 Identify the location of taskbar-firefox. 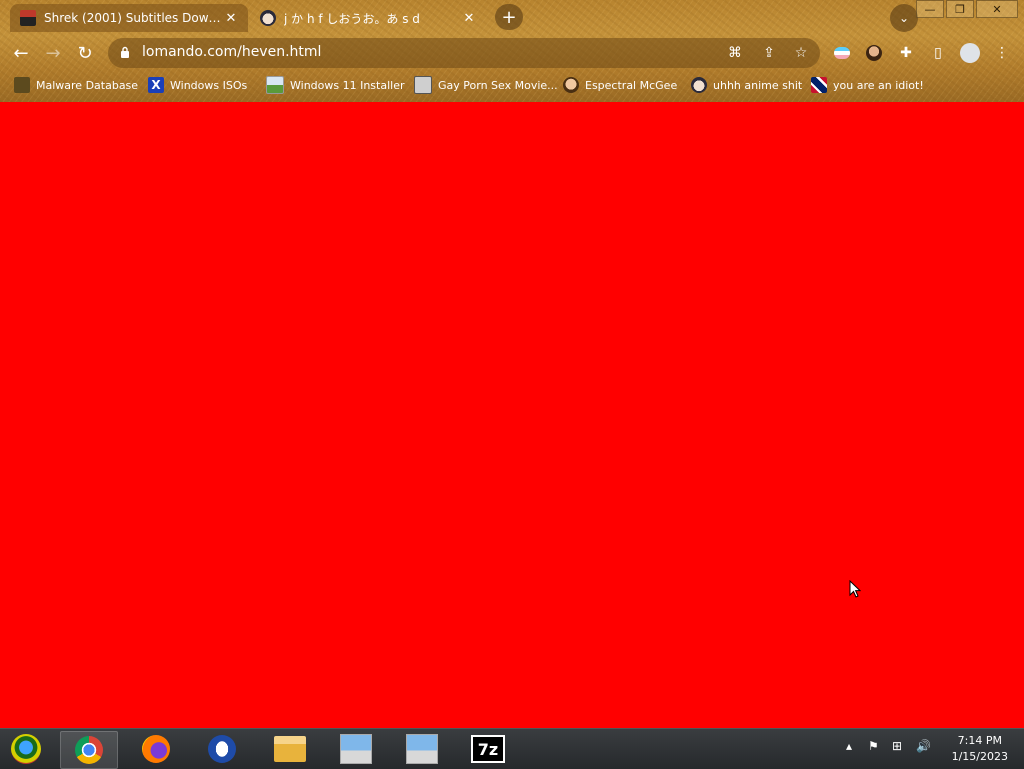
(156, 749).